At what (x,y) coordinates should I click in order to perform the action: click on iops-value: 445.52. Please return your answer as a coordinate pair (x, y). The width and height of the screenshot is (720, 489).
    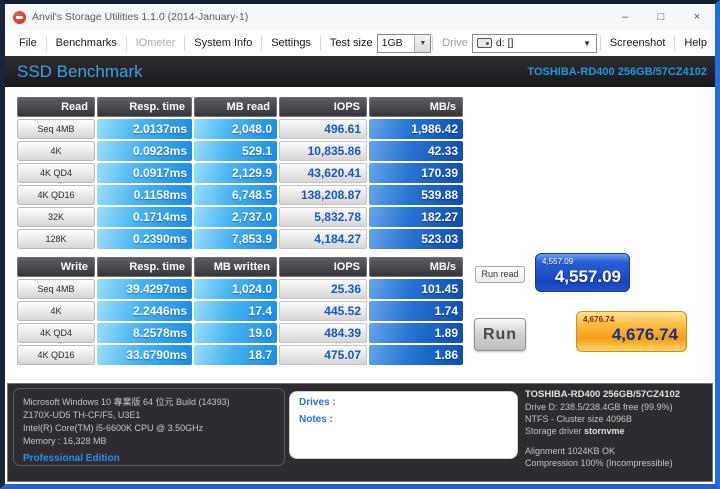
    Looking at the image, I should click on (323, 311).